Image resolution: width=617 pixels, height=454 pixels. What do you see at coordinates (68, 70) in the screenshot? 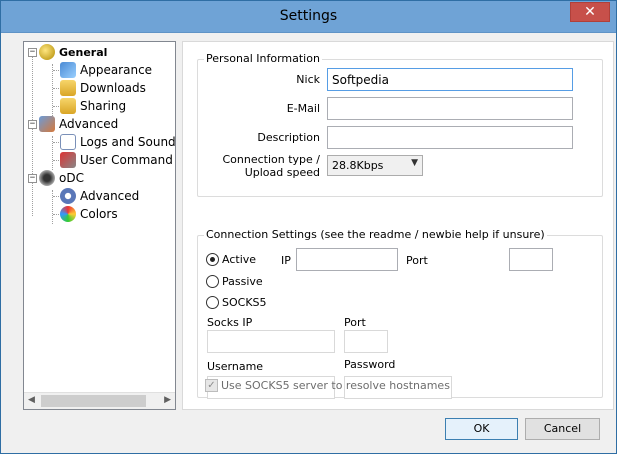
I see `appearance-icon` at bounding box center [68, 70].